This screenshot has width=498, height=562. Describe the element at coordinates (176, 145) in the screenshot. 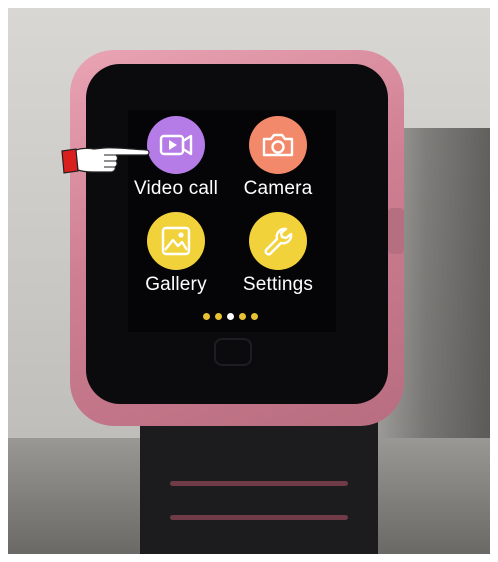

I see `video-call-icon` at that location.